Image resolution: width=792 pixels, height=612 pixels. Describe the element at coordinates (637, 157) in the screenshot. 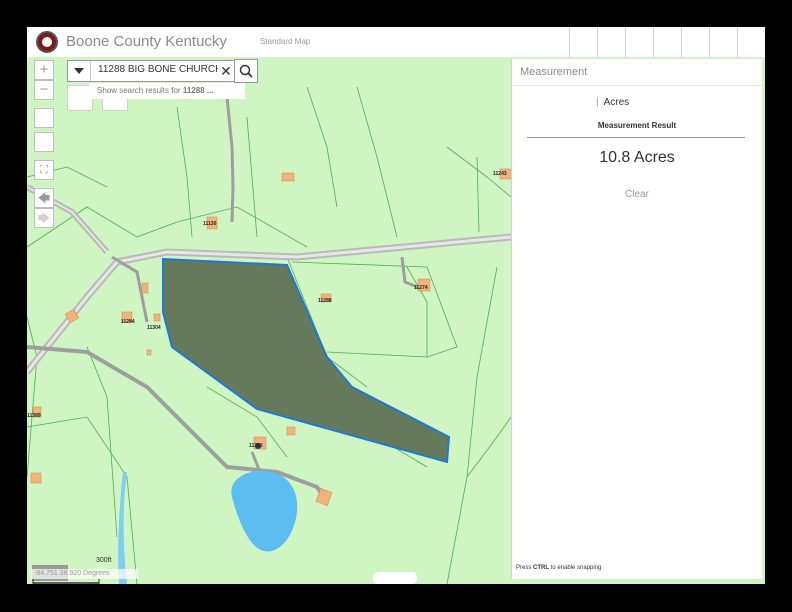

I see `result-value: 10.8 Acres` at that location.